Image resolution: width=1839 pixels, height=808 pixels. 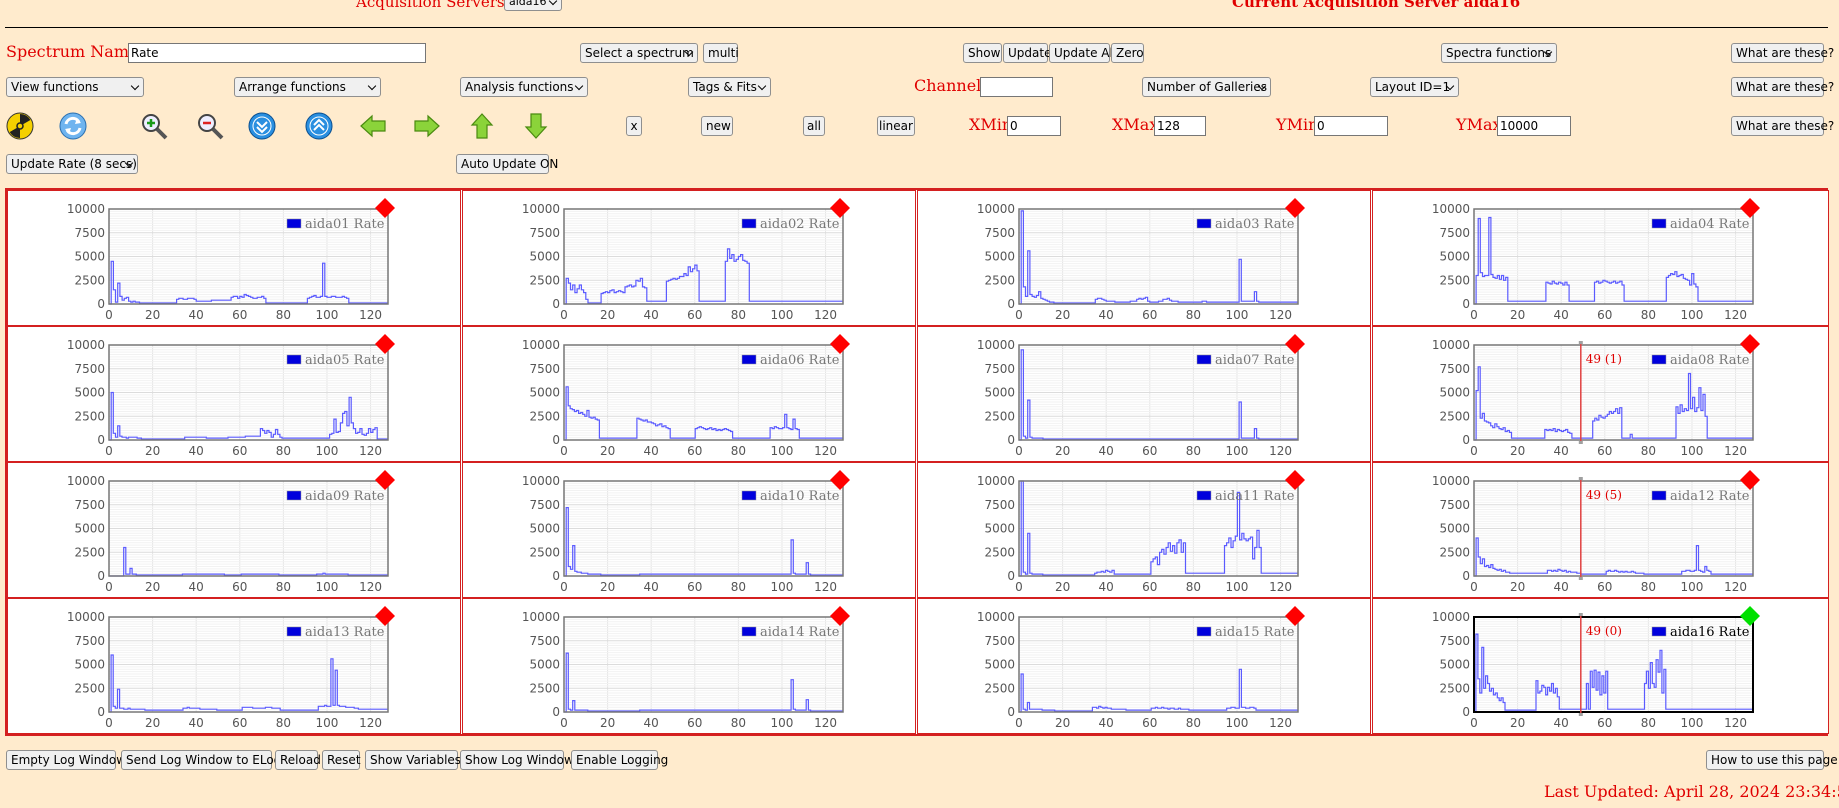 What do you see at coordinates (75, 87) in the screenshot?
I see `view-functions-dropdown: View functions` at bounding box center [75, 87].